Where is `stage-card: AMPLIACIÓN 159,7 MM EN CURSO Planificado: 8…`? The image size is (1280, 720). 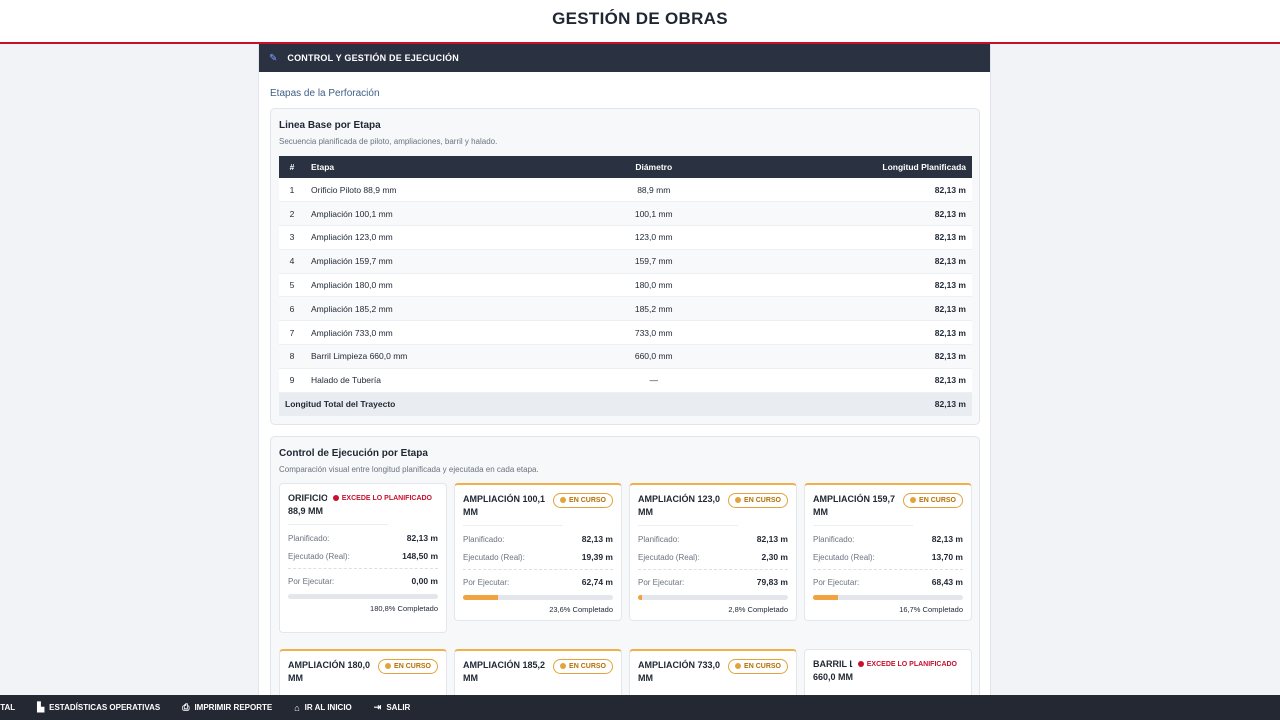
stage-card: AMPLIACIÓN 159,7 MM EN CURSO Planificado: 8… is located at coordinates (888, 552).